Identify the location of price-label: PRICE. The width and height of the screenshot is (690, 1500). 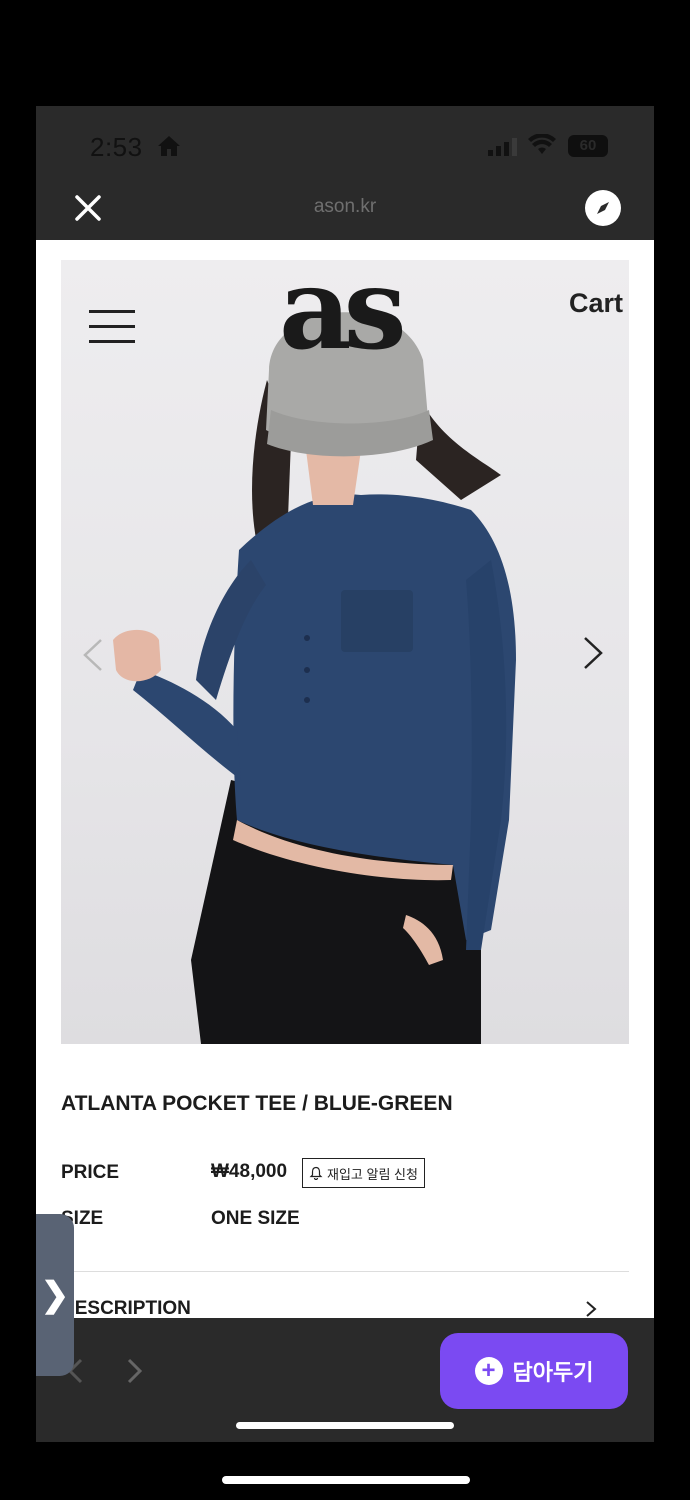
(90, 1172).